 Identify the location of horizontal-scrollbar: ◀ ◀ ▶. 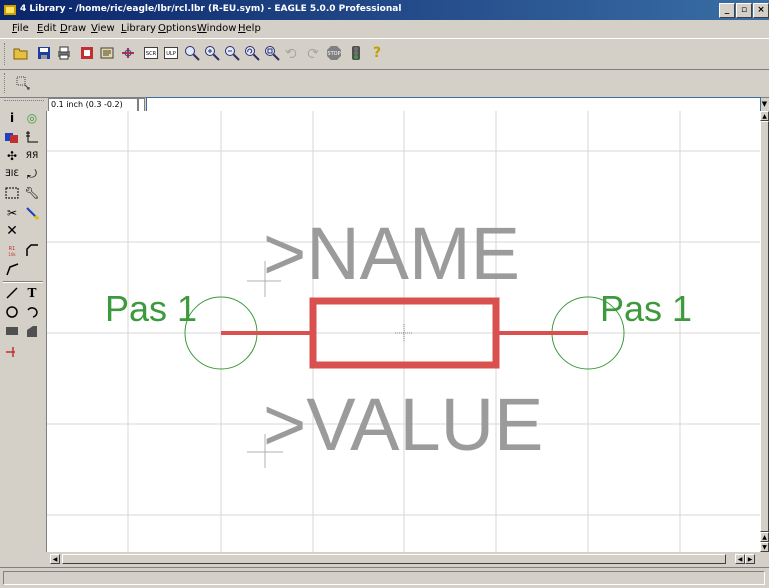
(403, 559).